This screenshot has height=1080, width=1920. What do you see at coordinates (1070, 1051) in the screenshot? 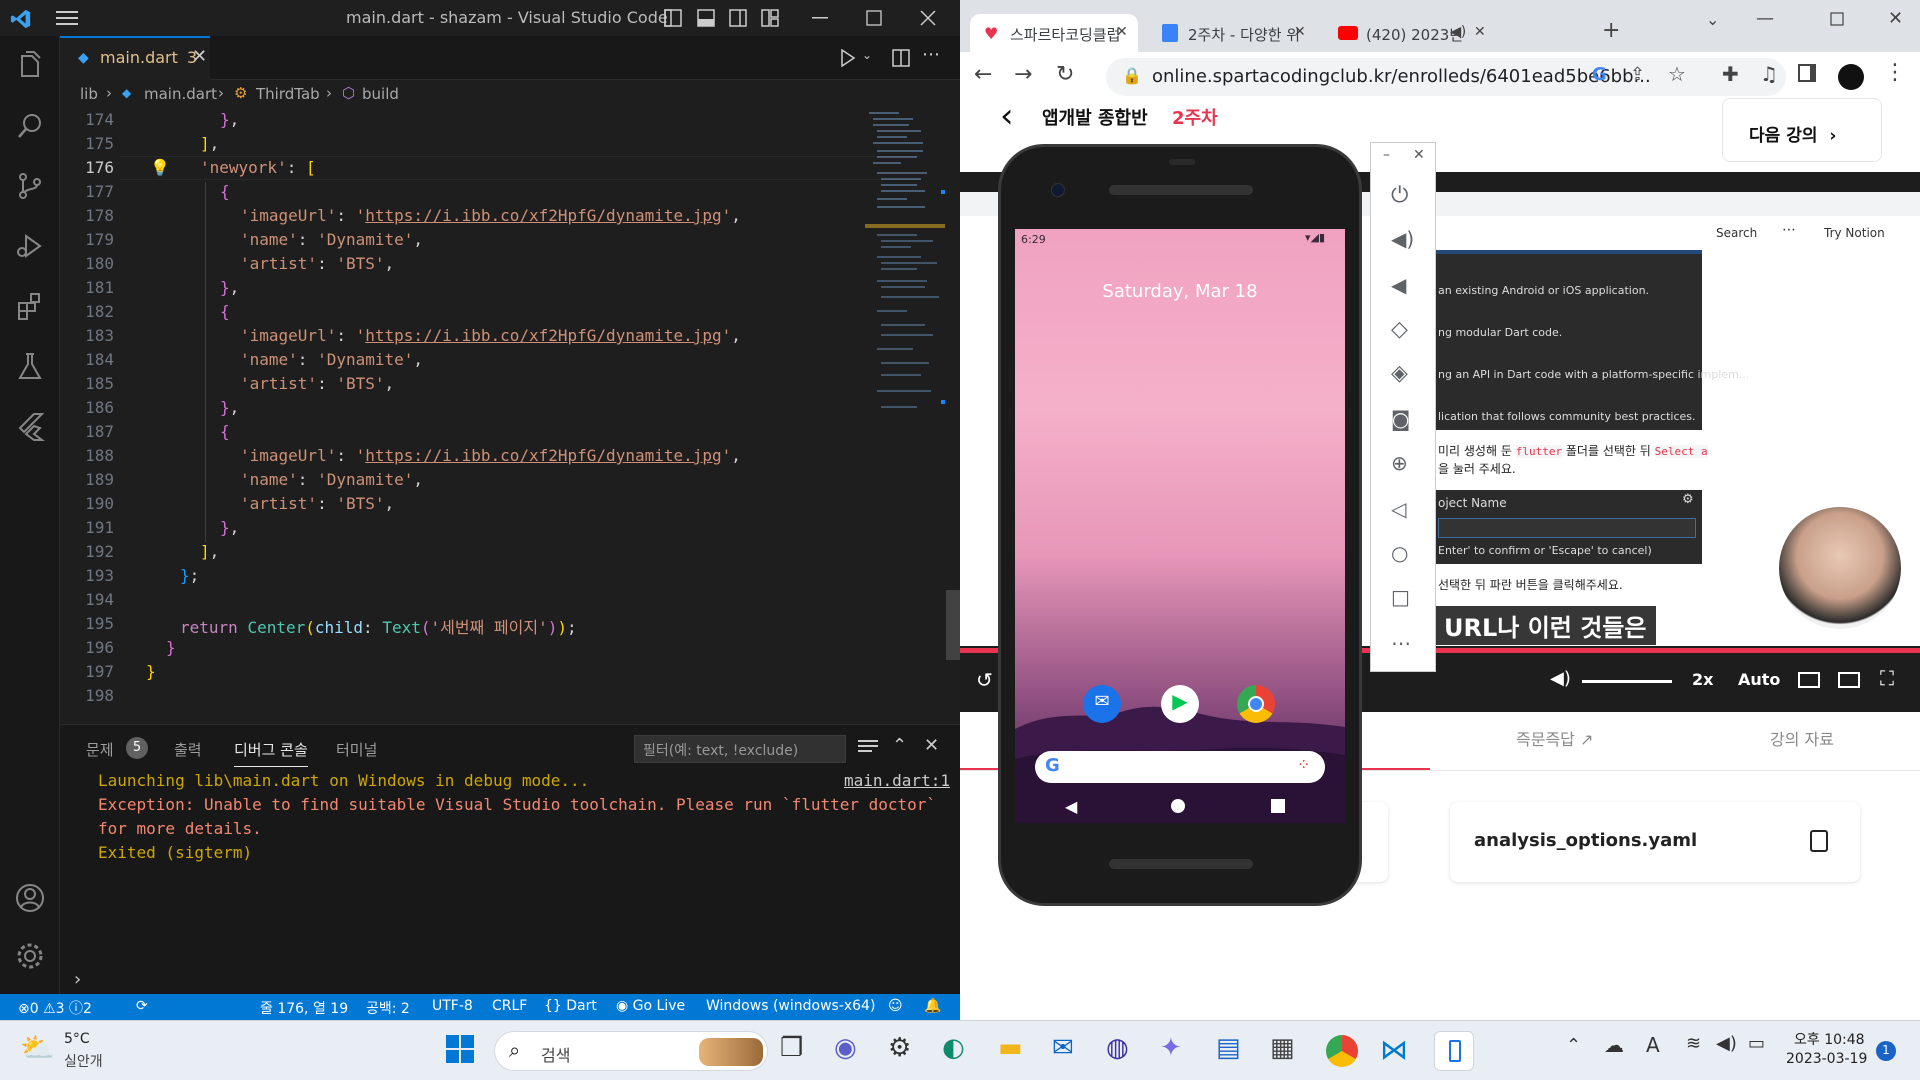
I see `mail-icon: ✉` at bounding box center [1070, 1051].